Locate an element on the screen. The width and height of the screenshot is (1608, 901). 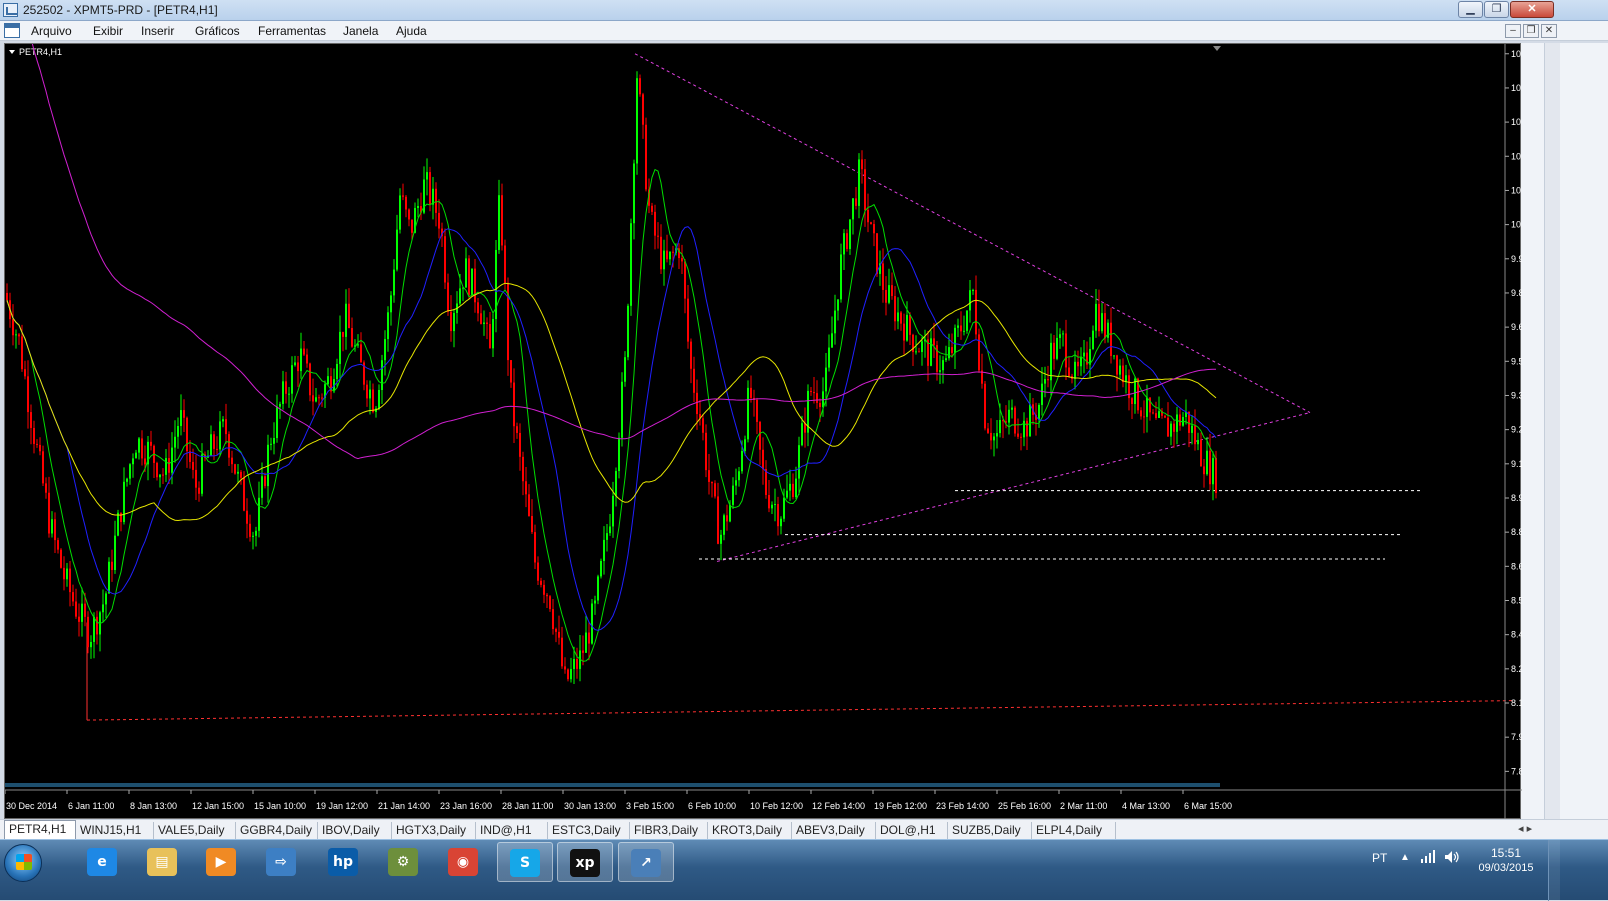
network-icon is located at coordinates (1428, 857).